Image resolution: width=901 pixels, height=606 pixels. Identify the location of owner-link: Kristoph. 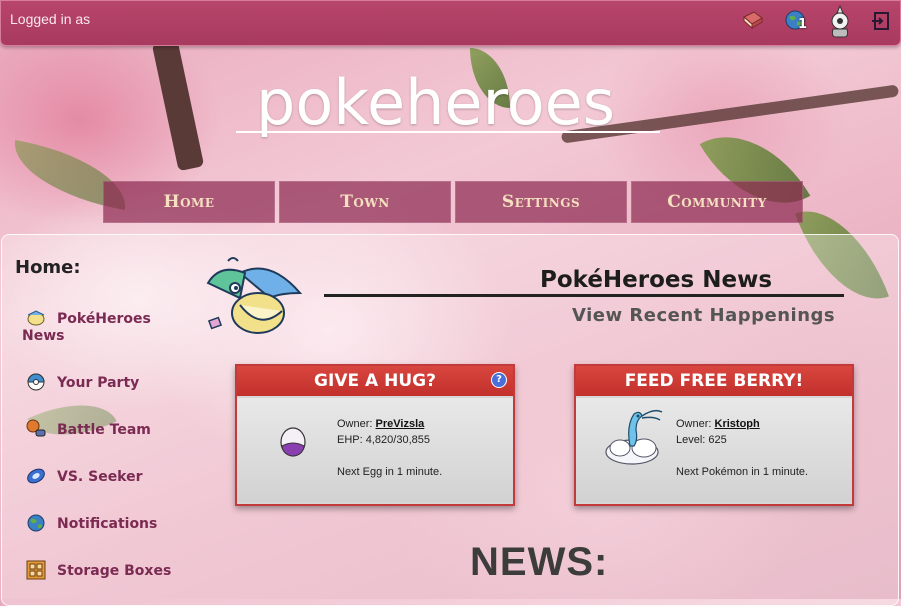
(737, 424).